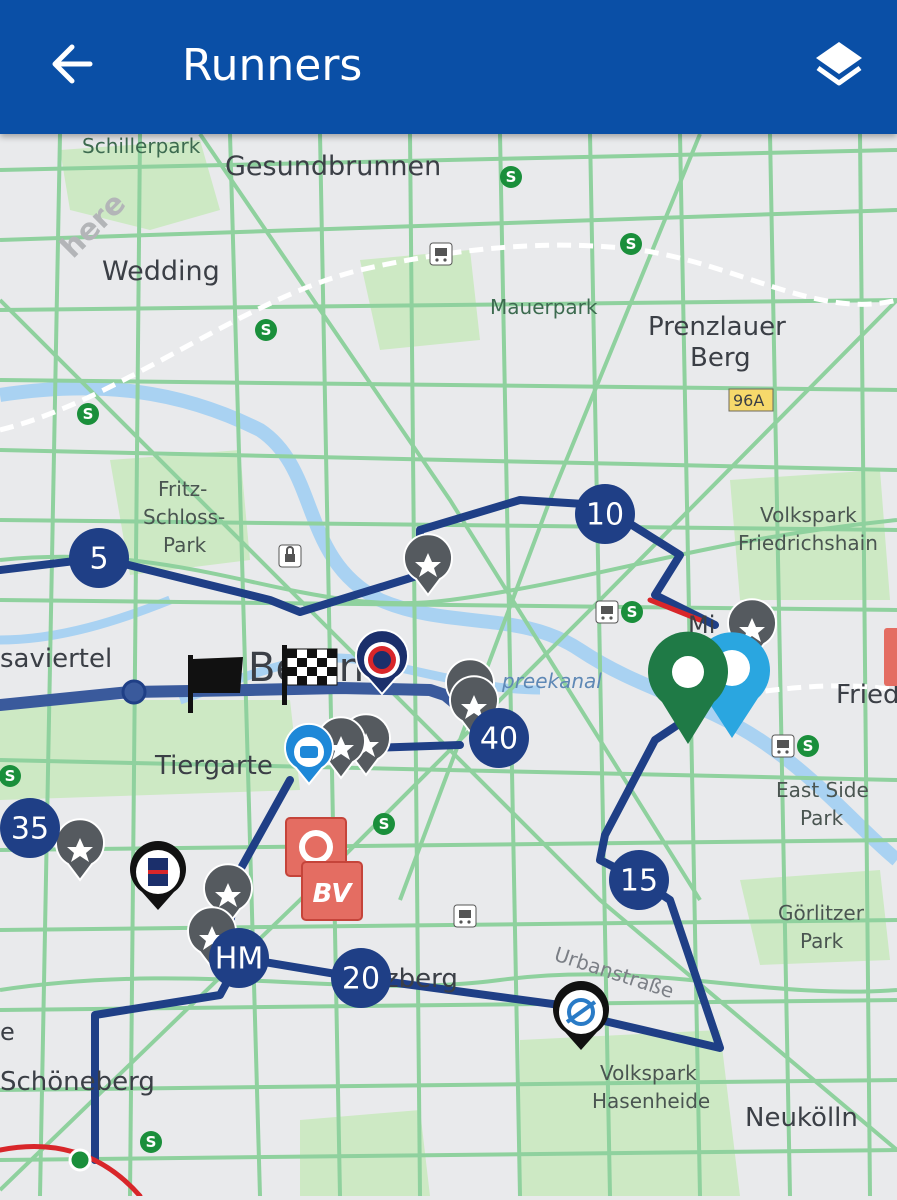 This screenshot has width=897, height=1200. Describe the element at coordinates (544, 307) in the screenshot. I see `label-mauerpark: Mauerpark` at that location.